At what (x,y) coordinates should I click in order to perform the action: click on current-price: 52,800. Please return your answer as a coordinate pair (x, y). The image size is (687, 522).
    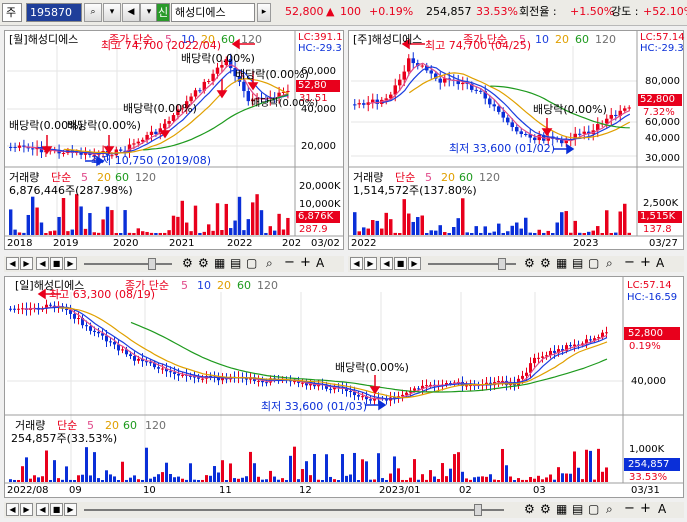
    Looking at the image, I should click on (304, 11).